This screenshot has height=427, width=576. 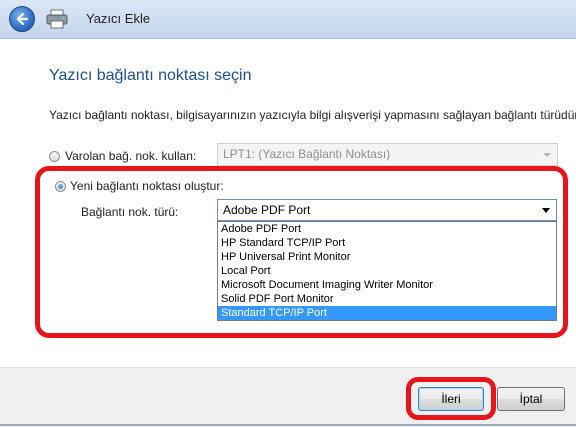 I want to click on port-type-value: Adobe PDF Port, so click(x=267, y=210).